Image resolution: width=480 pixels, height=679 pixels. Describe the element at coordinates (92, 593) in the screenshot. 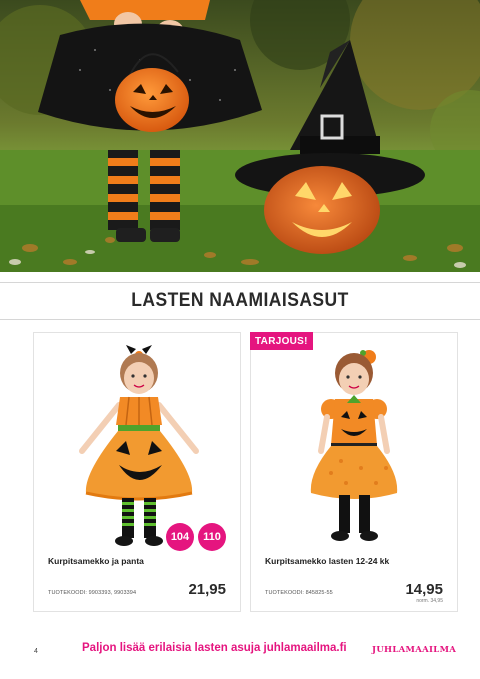

I see `product-code: TUOTEKOODI: 9903393, 9903394` at that location.